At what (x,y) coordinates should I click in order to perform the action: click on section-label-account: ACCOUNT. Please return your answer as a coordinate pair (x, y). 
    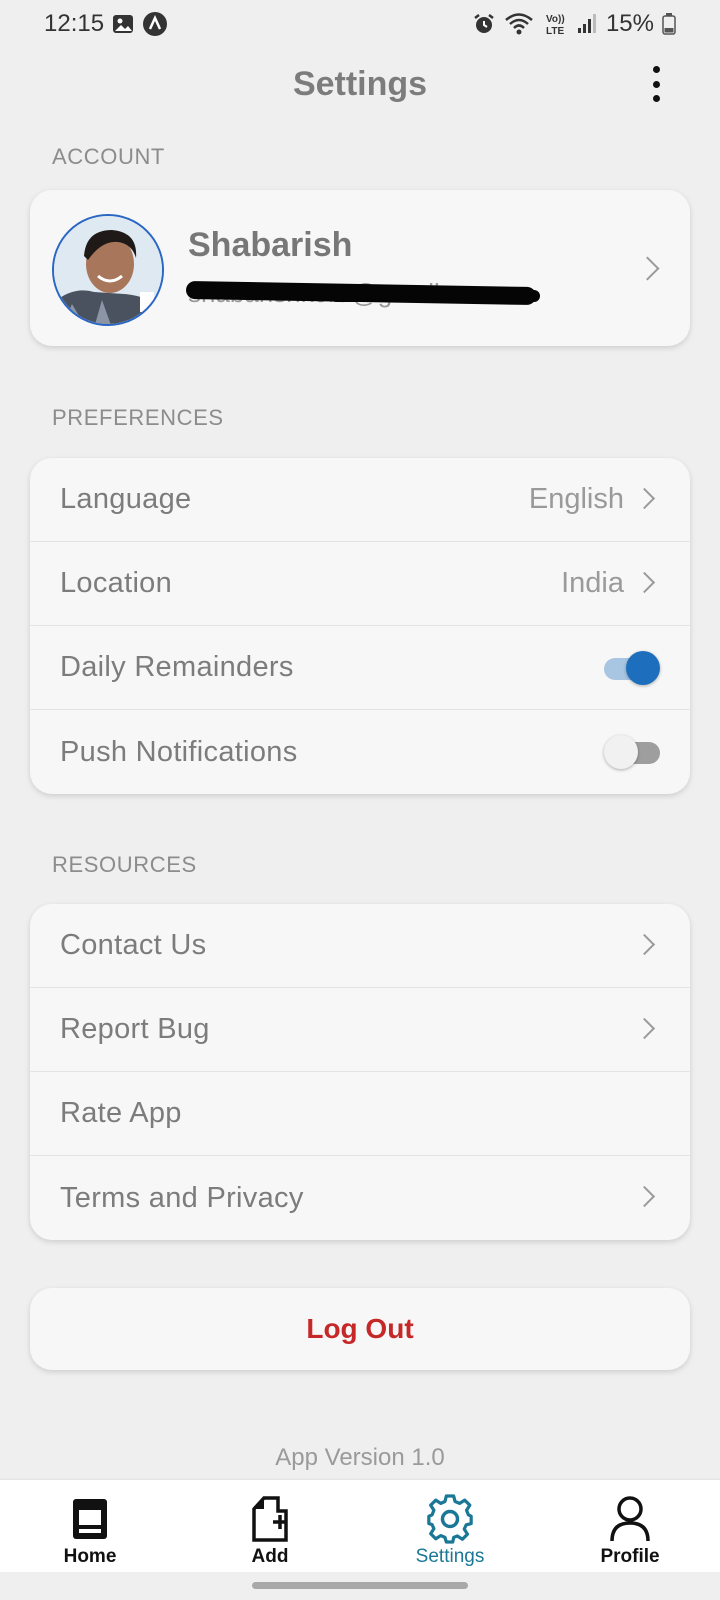
    Looking at the image, I should click on (108, 156).